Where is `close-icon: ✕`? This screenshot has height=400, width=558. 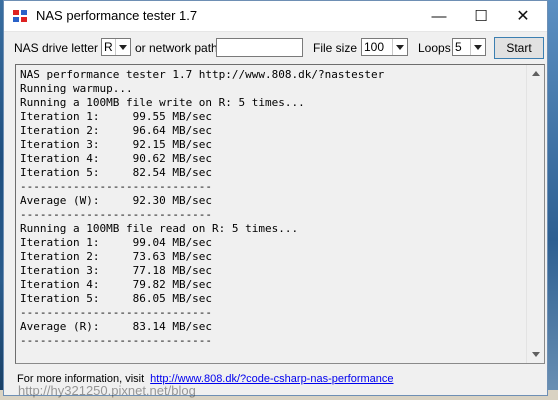
close-icon: ✕ is located at coordinates (523, 16).